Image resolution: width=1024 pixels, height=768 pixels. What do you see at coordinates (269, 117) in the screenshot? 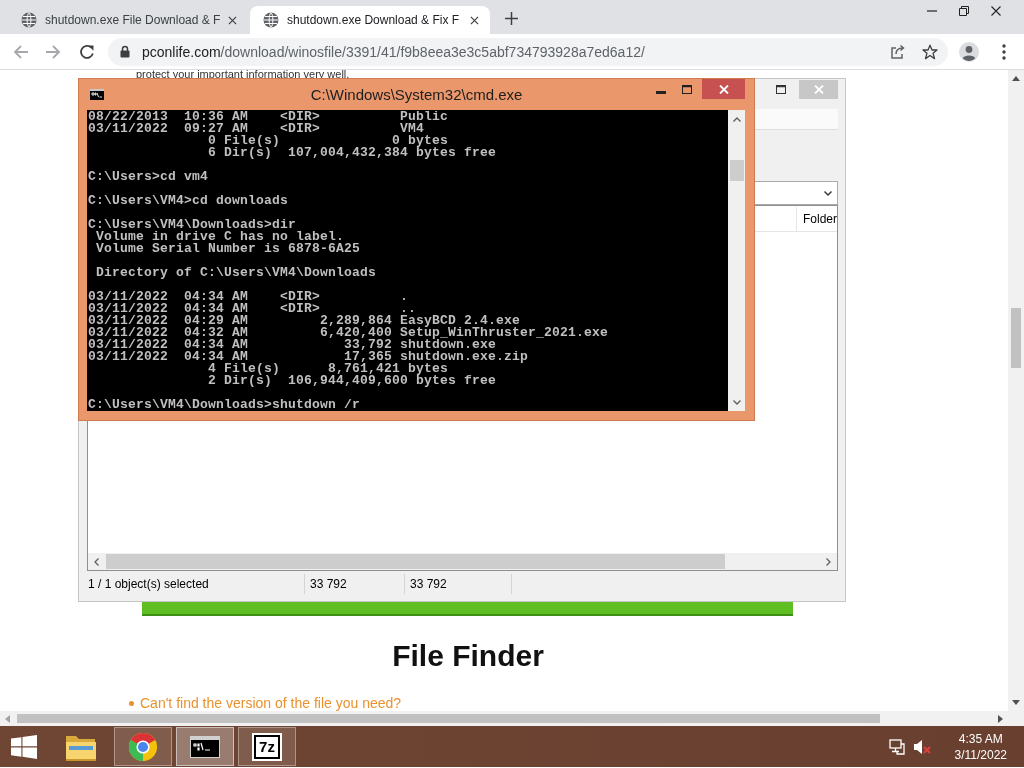
I see `console-line: 08/22/2013 10:36 AM <DIR> Public` at bounding box center [269, 117].